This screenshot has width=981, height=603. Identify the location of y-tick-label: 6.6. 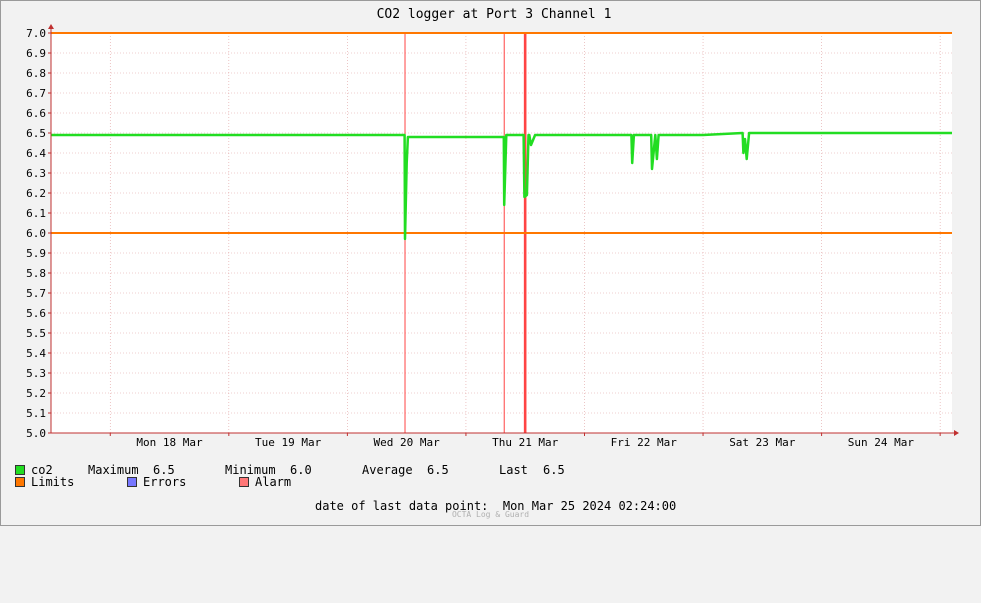
(36, 113).